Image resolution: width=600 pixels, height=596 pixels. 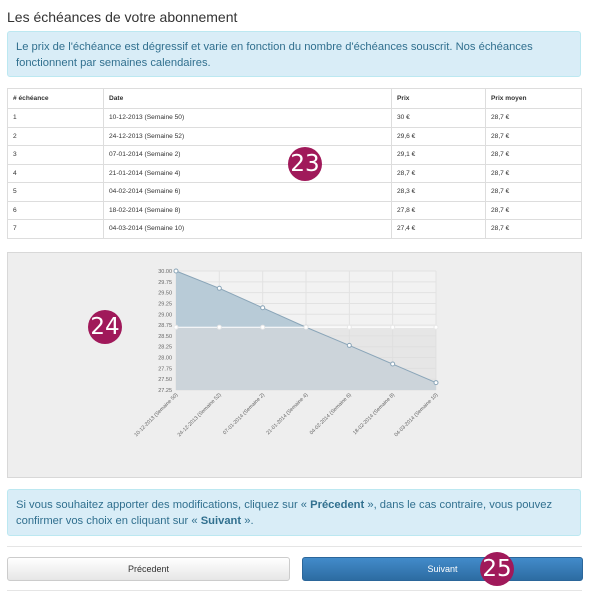 What do you see at coordinates (247, 210) in the screenshot?
I see `cell-date: 18-02-2014 (Semaine 8)` at bounding box center [247, 210].